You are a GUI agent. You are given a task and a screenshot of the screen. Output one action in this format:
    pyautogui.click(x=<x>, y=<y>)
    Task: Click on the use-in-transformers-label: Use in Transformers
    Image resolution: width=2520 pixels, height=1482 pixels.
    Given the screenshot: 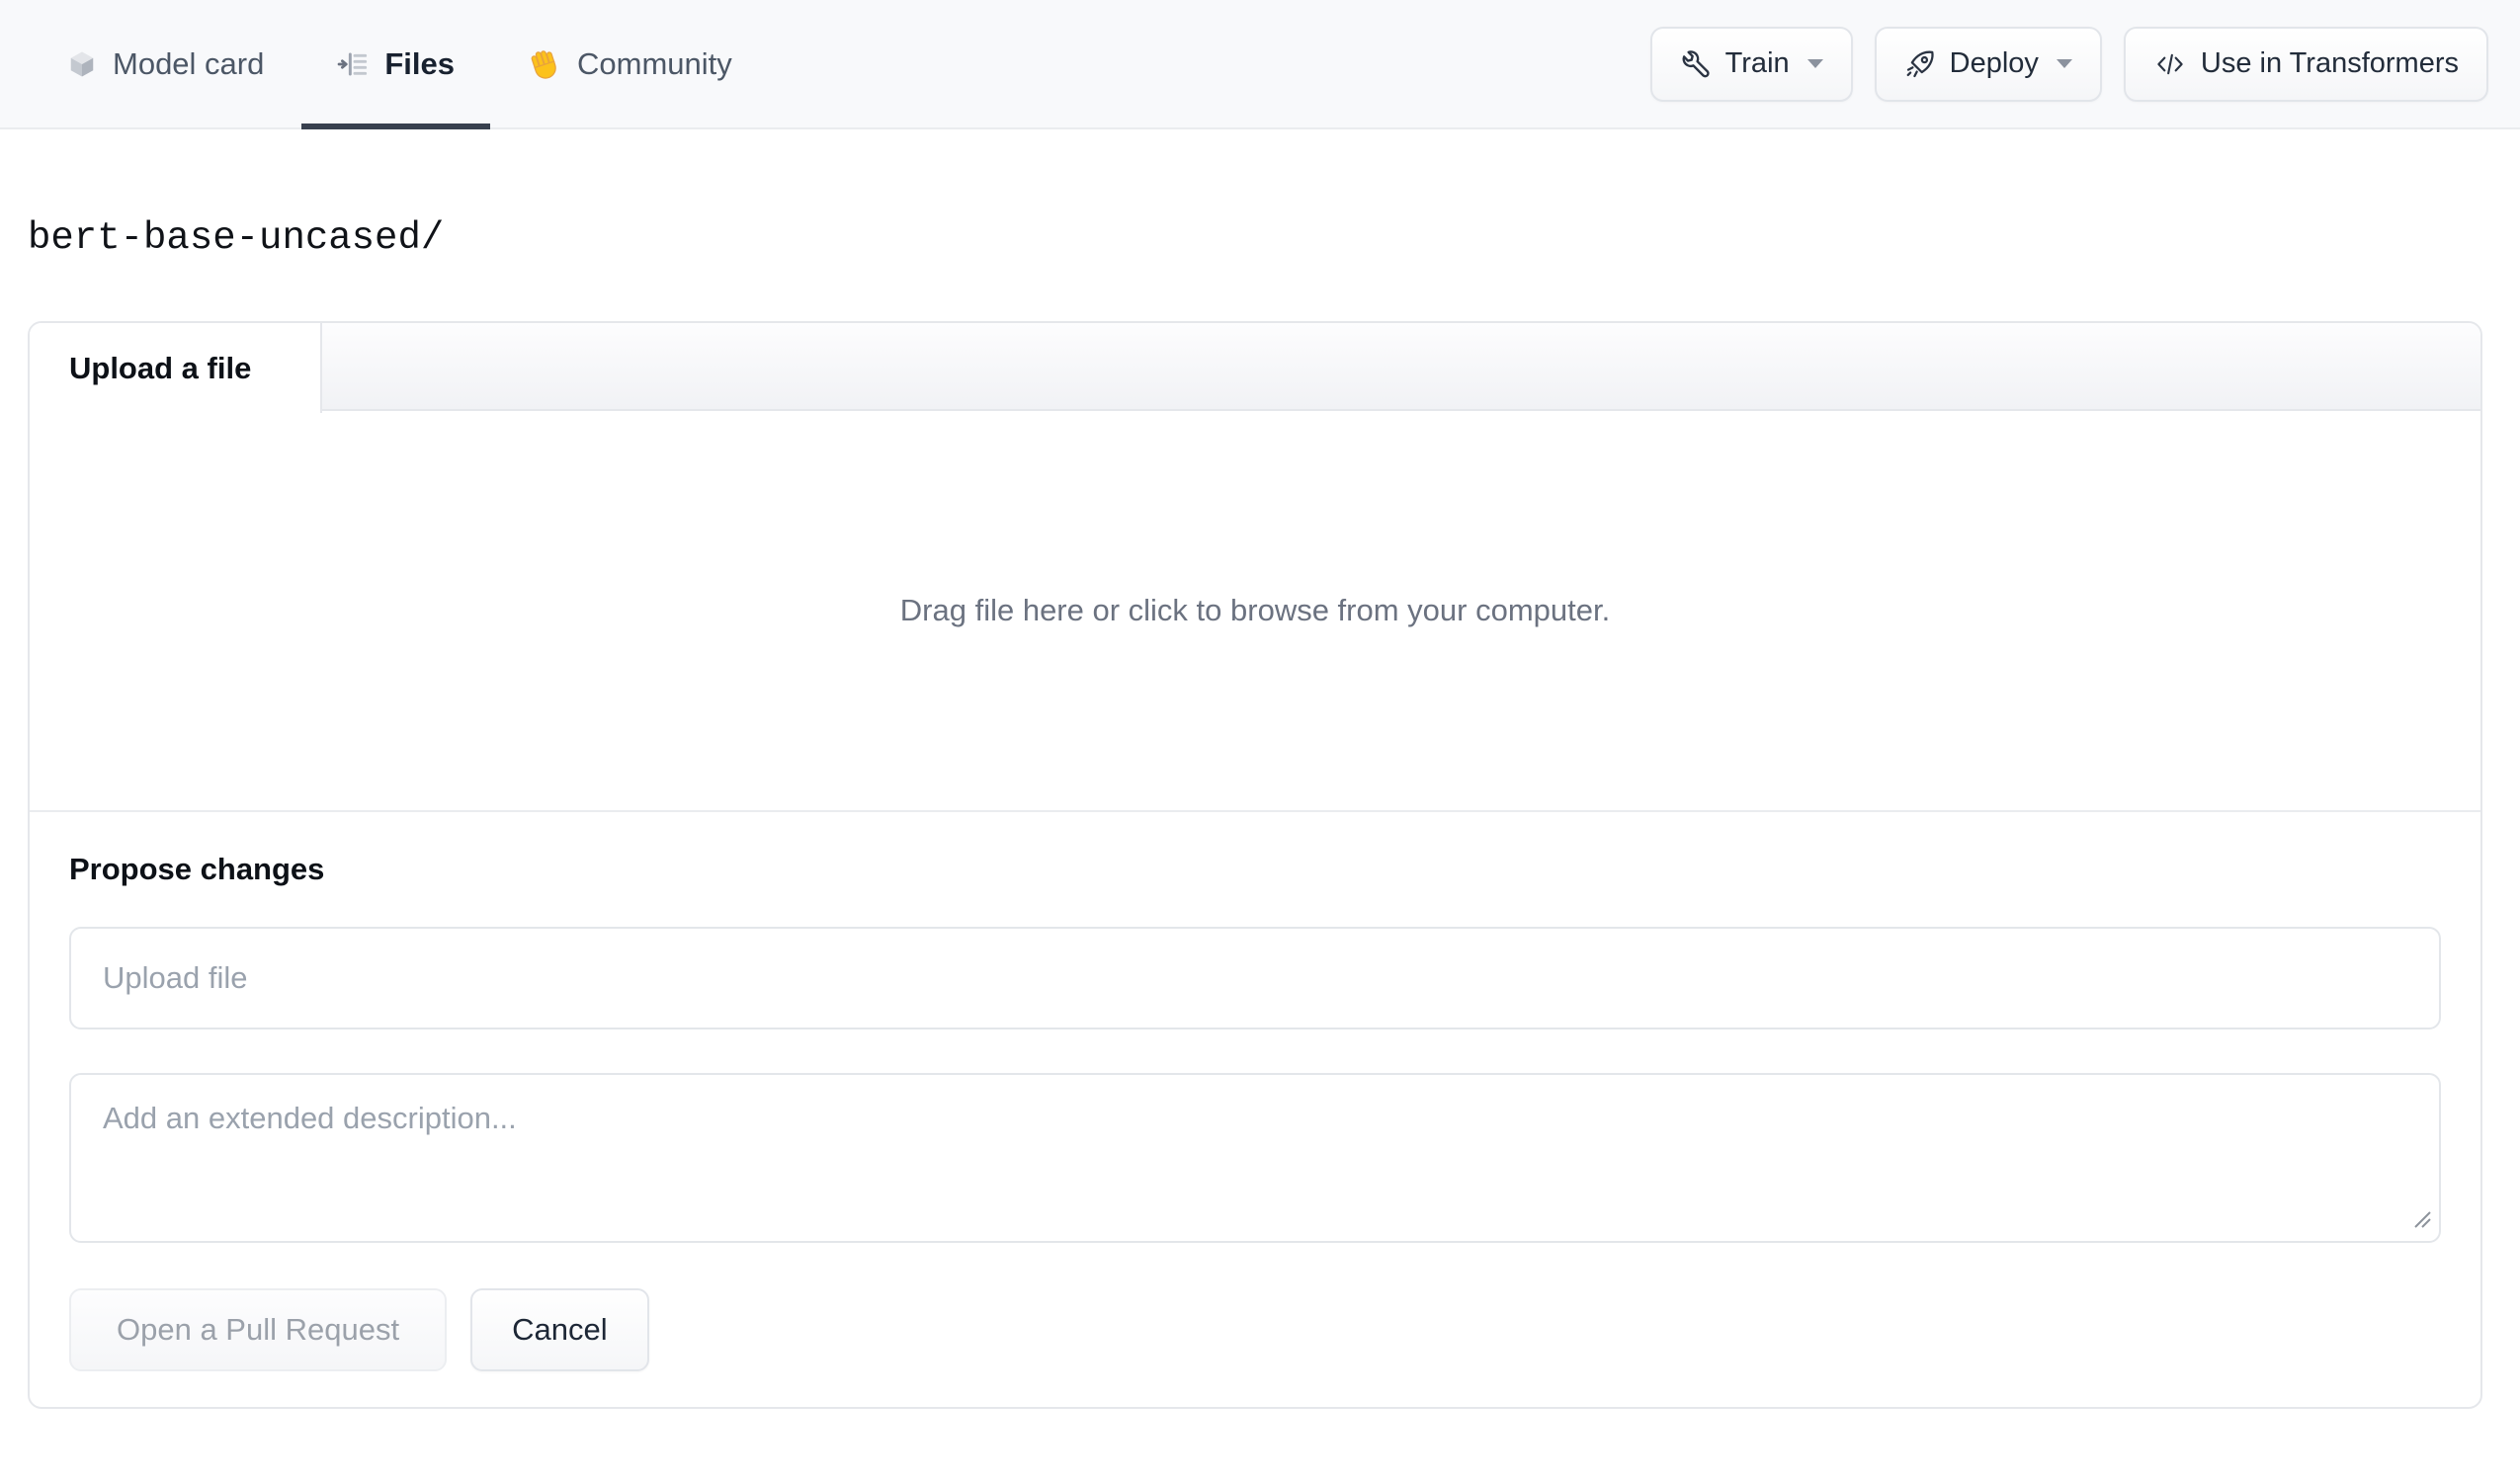 What is the action you would take?
    pyautogui.click(x=2329, y=63)
    